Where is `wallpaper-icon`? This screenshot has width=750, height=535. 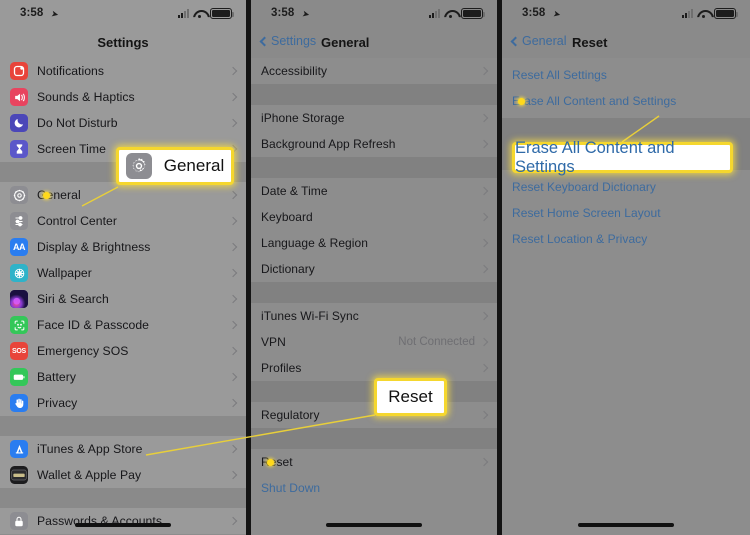
wallpaper-icon is located at coordinates (19, 273).